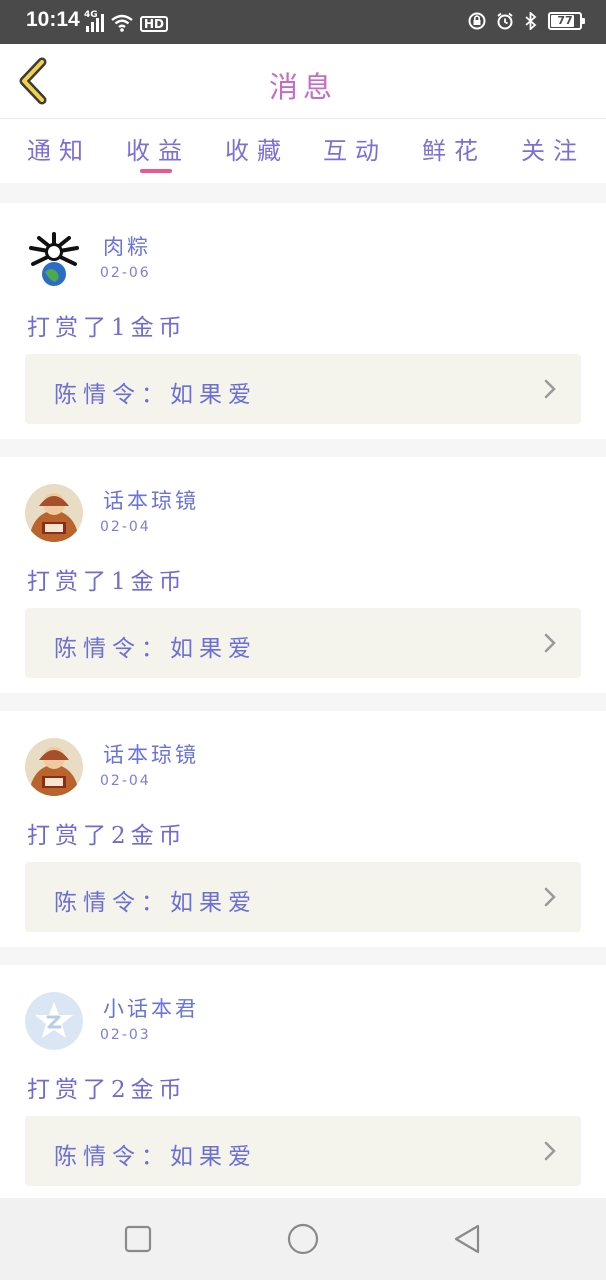  Describe the element at coordinates (151, 1008) in the screenshot. I see `username: 小话本君` at that location.